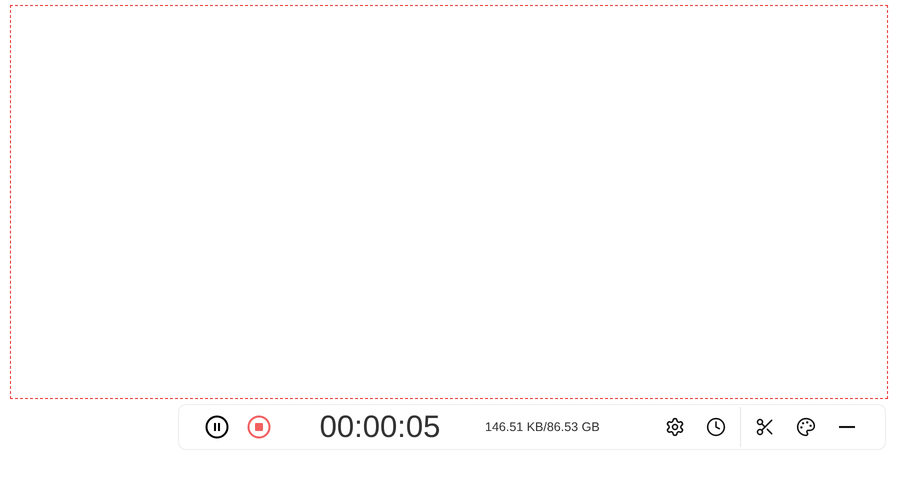 The height and width of the screenshot is (477, 899). What do you see at coordinates (675, 427) in the screenshot?
I see `settings-icon` at bounding box center [675, 427].